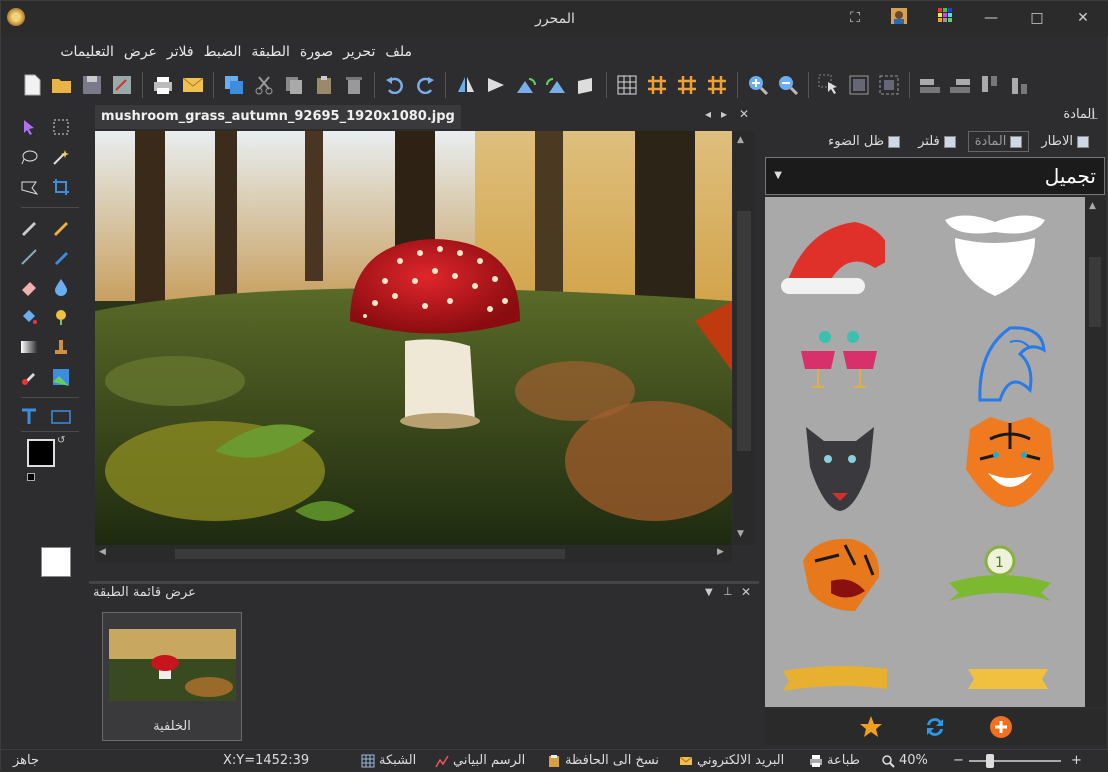  I want to click on tab-frame: الاطار, so click(1065, 141).